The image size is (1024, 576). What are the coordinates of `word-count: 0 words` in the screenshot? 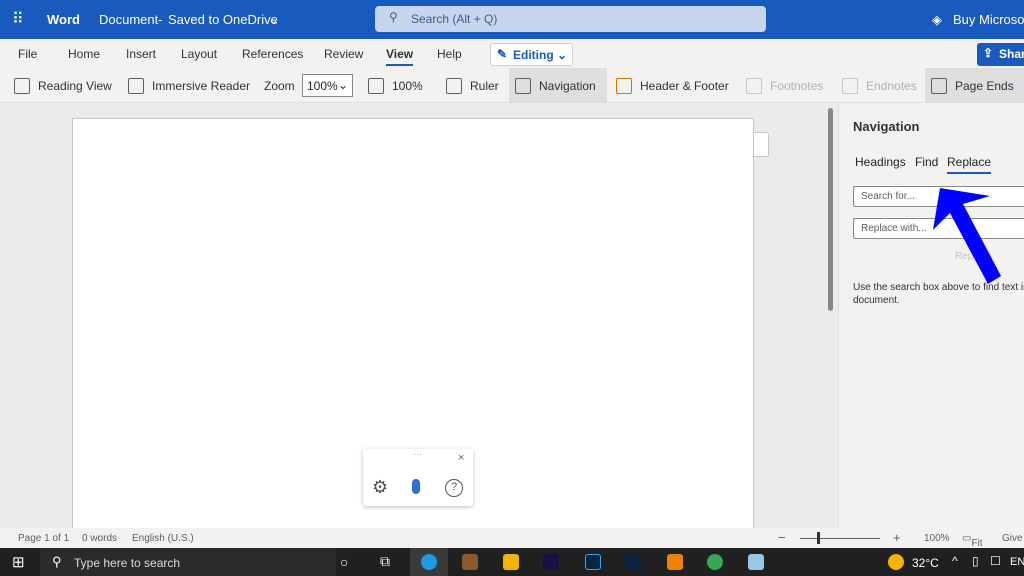 It's located at (100, 538).